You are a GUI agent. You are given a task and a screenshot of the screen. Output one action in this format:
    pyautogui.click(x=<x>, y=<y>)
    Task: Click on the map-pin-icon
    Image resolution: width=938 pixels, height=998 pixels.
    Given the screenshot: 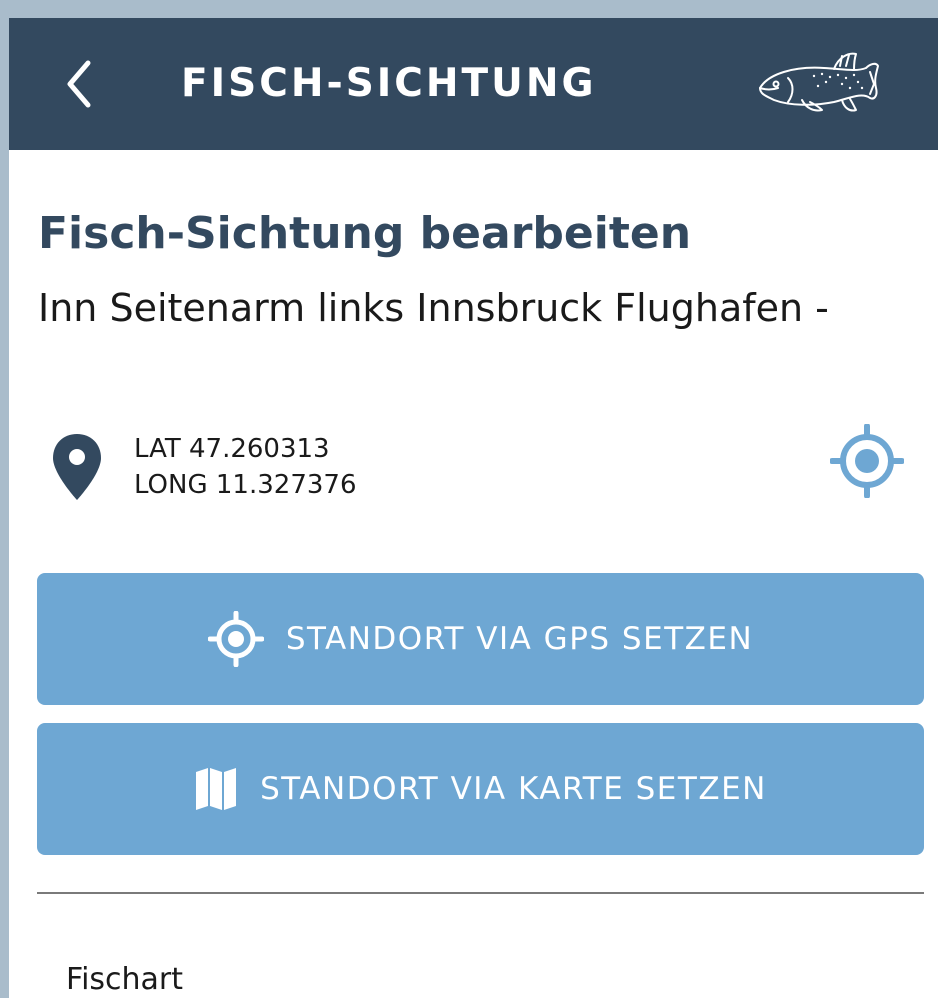 What is the action you would take?
    pyautogui.click(x=77, y=467)
    